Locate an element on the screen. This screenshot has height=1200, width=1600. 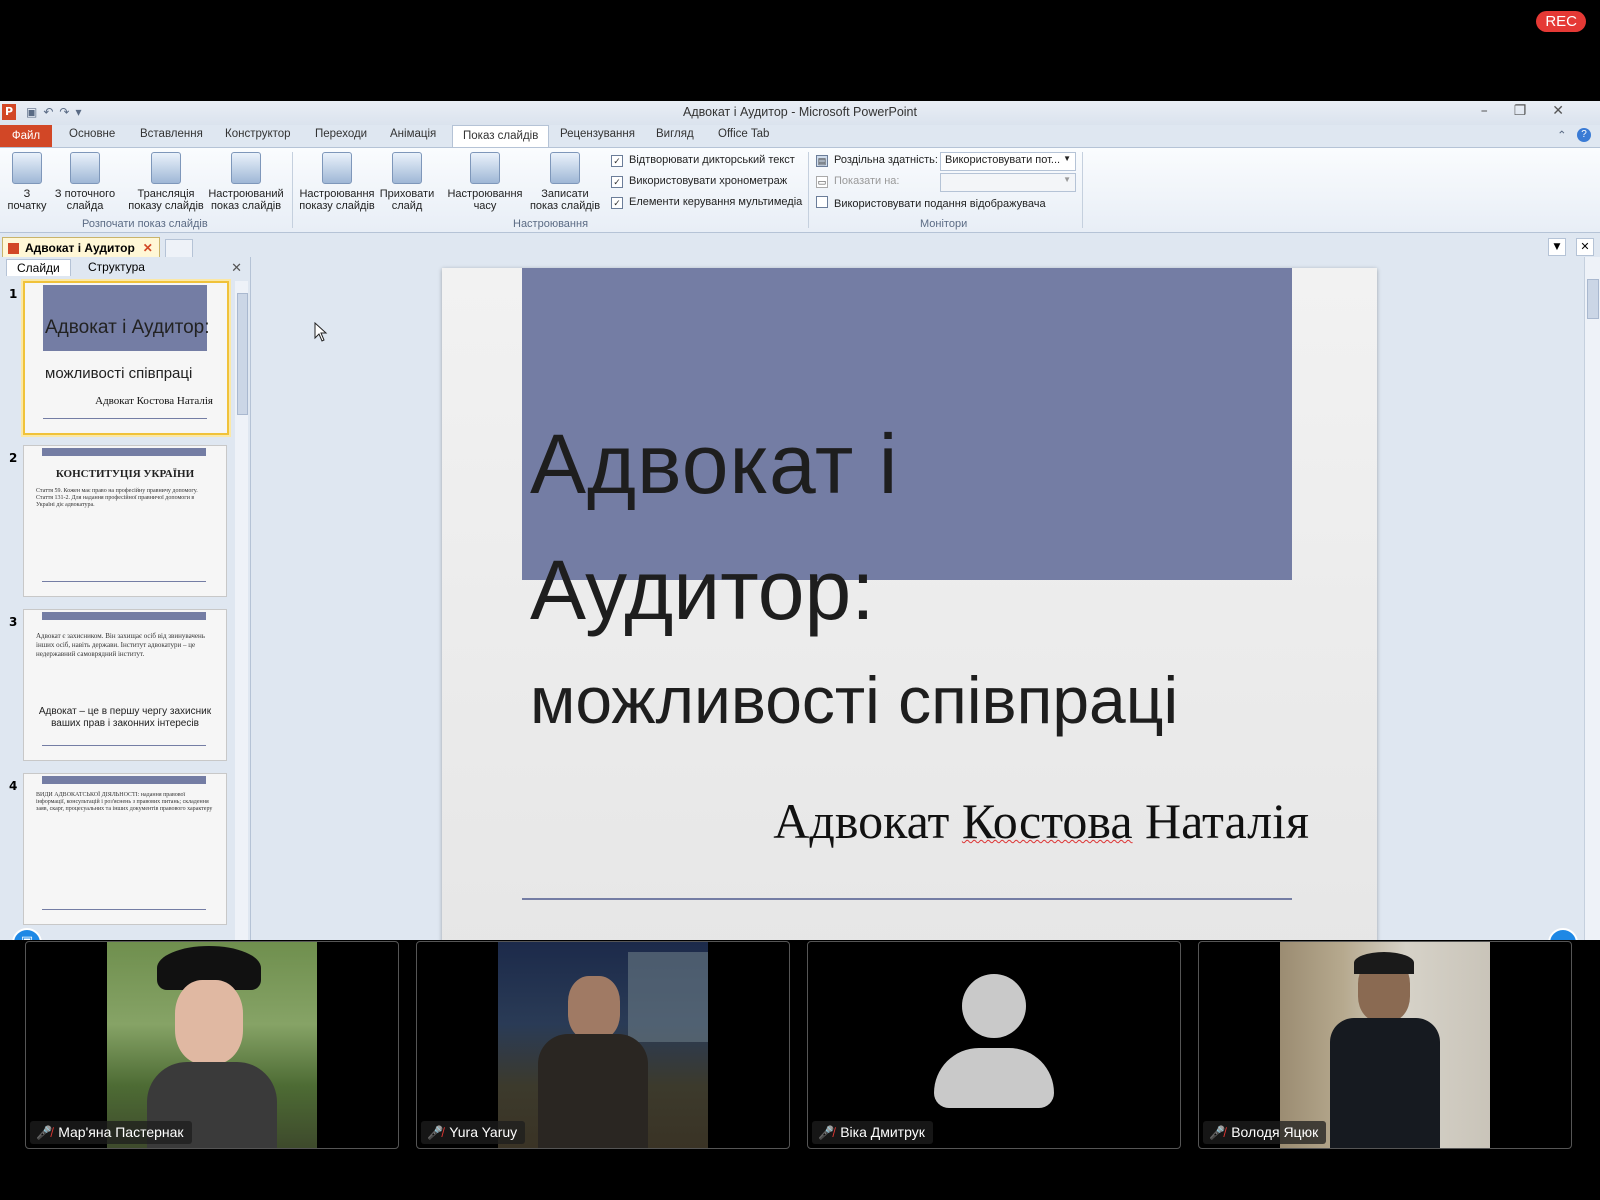
record-show-button: Записати показ слайдів is located at coordinates (565, 182).